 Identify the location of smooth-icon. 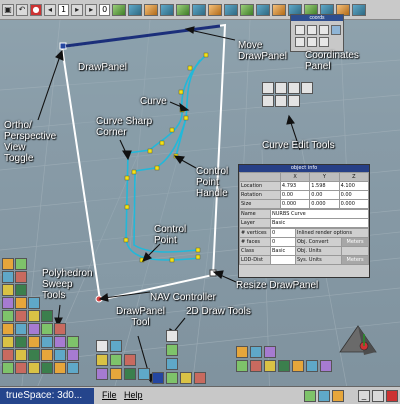
(34, 342).